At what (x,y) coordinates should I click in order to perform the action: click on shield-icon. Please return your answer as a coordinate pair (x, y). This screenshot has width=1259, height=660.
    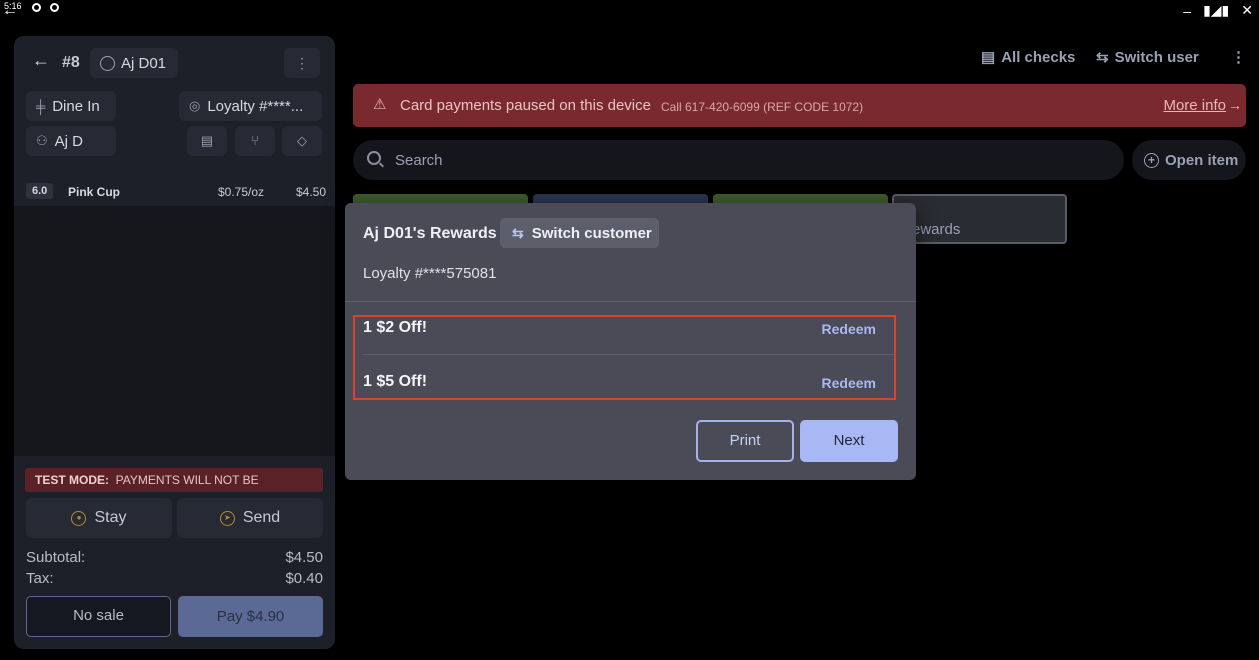
    Looking at the image, I should click on (36, 7).